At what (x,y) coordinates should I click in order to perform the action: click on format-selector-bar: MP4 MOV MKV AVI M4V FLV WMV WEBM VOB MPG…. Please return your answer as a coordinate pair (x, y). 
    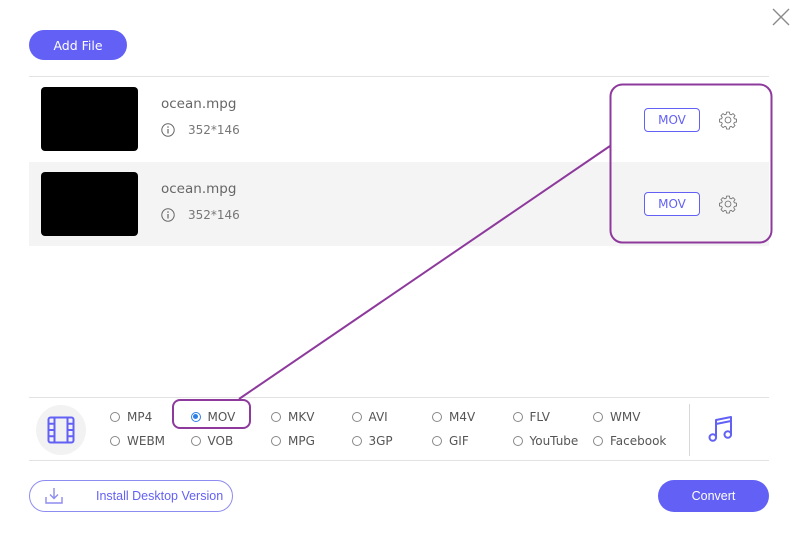
    Looking at the image, I should click on (399, 429).